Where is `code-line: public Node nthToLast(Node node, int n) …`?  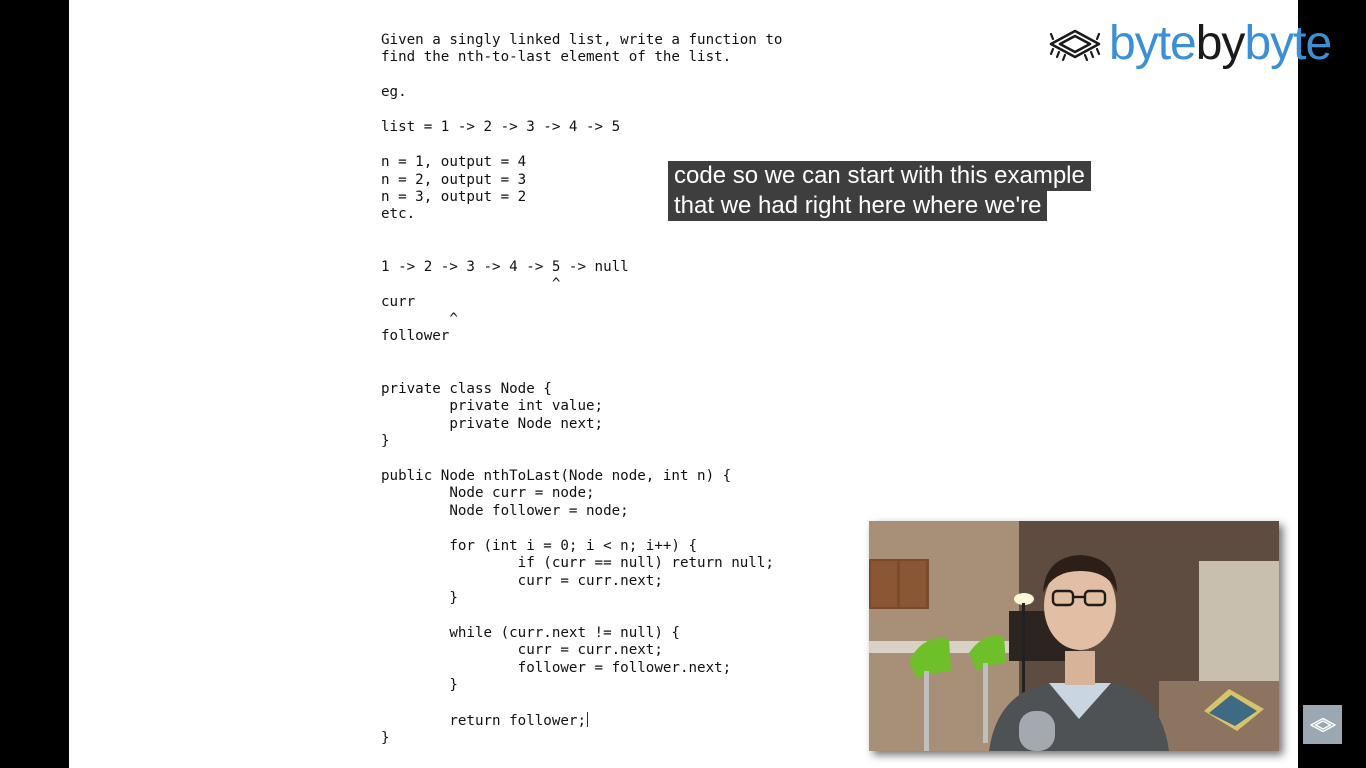 code-line: public Node nthToLast(Node node, int n) … is located at coordinates (556, 475).